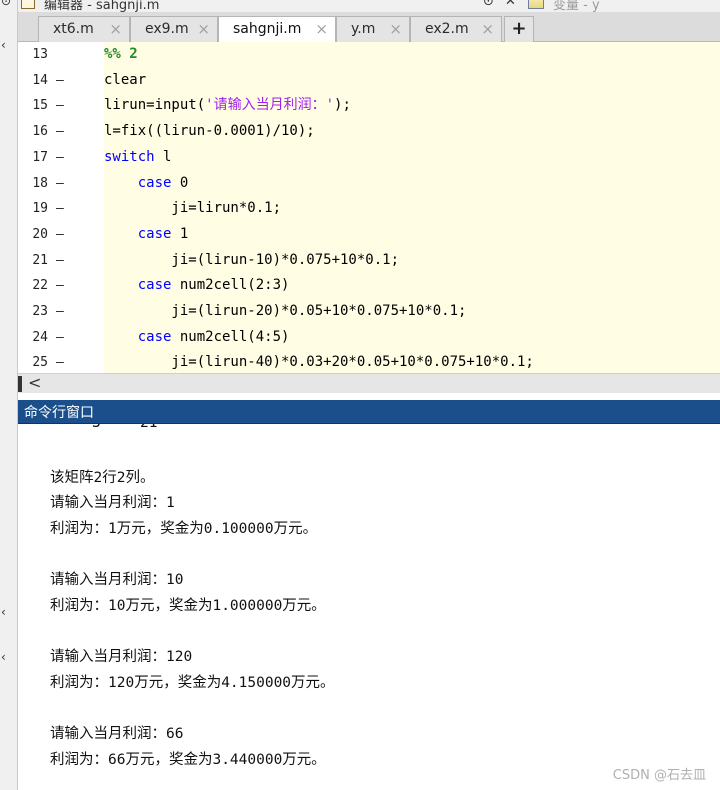  I want to click on tab-sahgnji: sahgnji.m ×, so click(277, 29).